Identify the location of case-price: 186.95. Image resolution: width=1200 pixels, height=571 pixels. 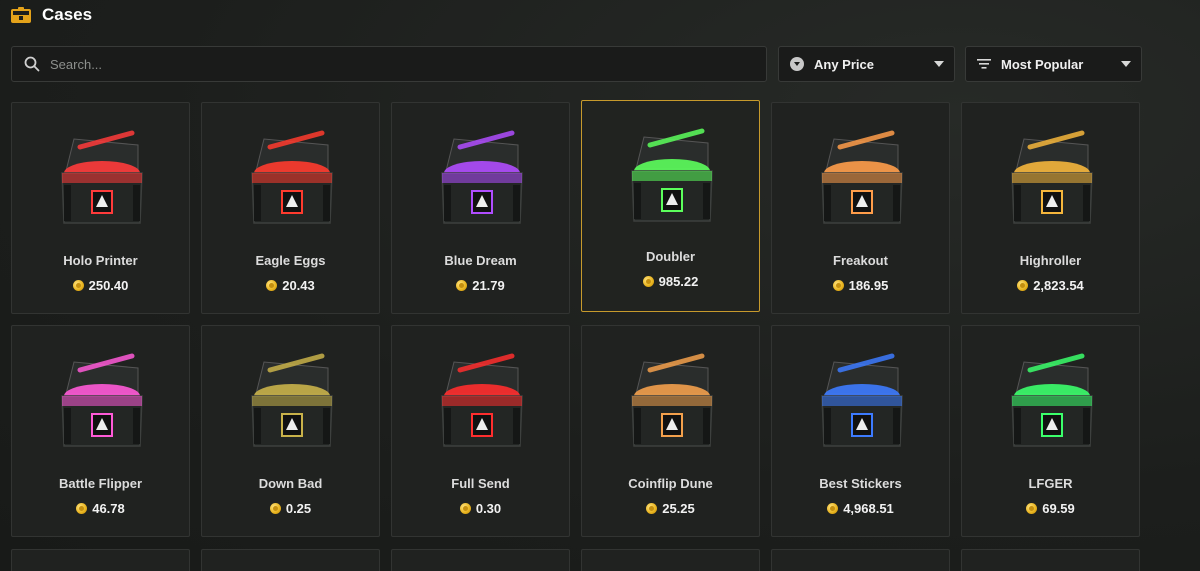
(860, 285).